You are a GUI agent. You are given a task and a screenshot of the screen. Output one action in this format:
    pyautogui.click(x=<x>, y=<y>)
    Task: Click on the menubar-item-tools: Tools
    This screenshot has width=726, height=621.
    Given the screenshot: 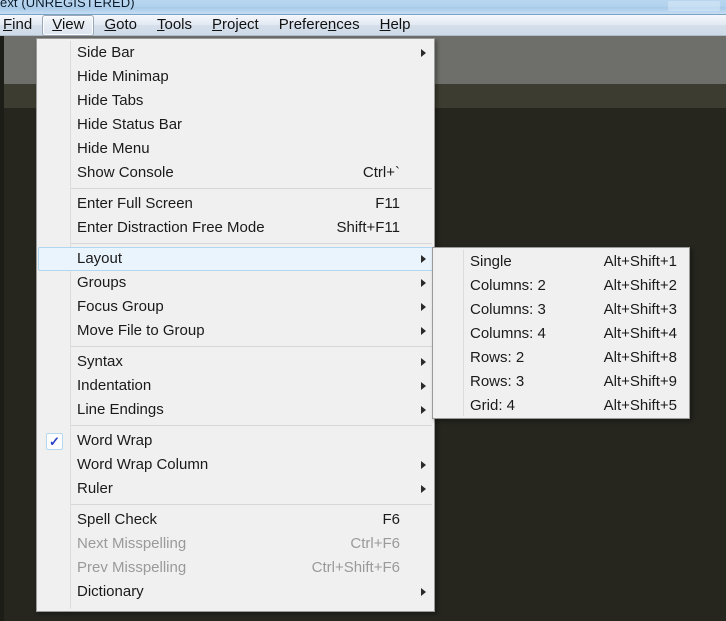 What is the action you would take?
    pyautogui.click(x=174, y=25)
    